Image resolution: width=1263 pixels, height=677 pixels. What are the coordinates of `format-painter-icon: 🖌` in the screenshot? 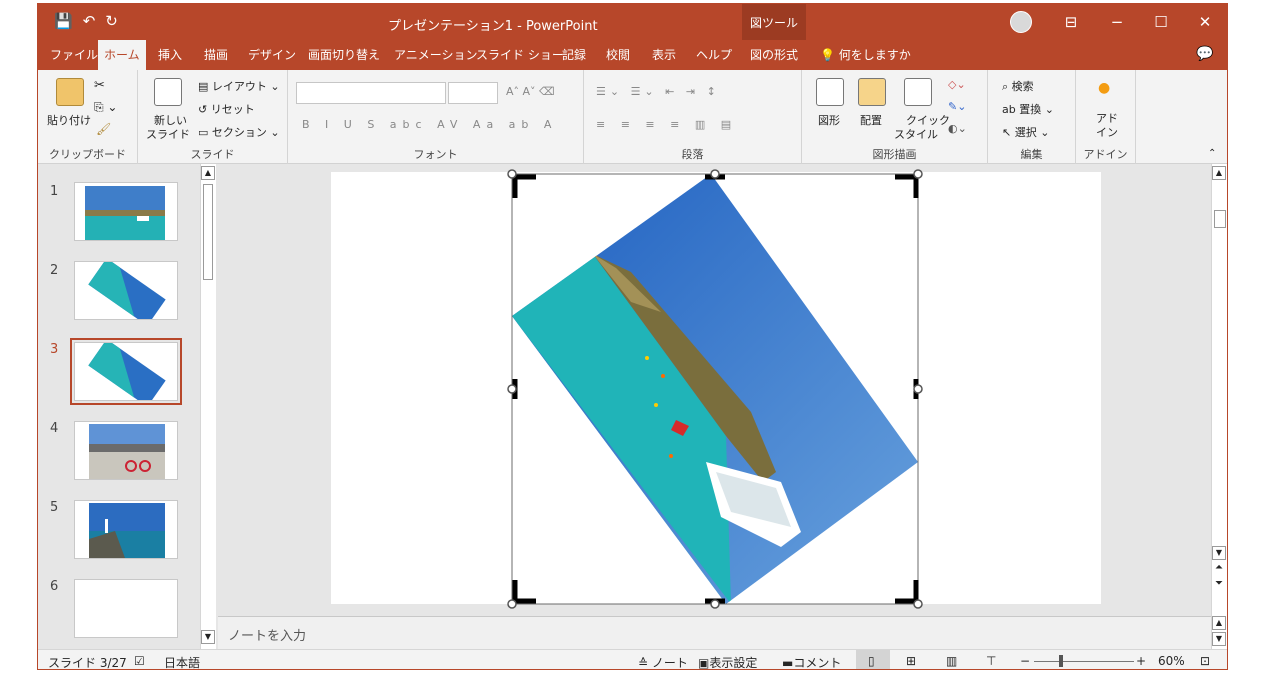 It's located at (103, 129).